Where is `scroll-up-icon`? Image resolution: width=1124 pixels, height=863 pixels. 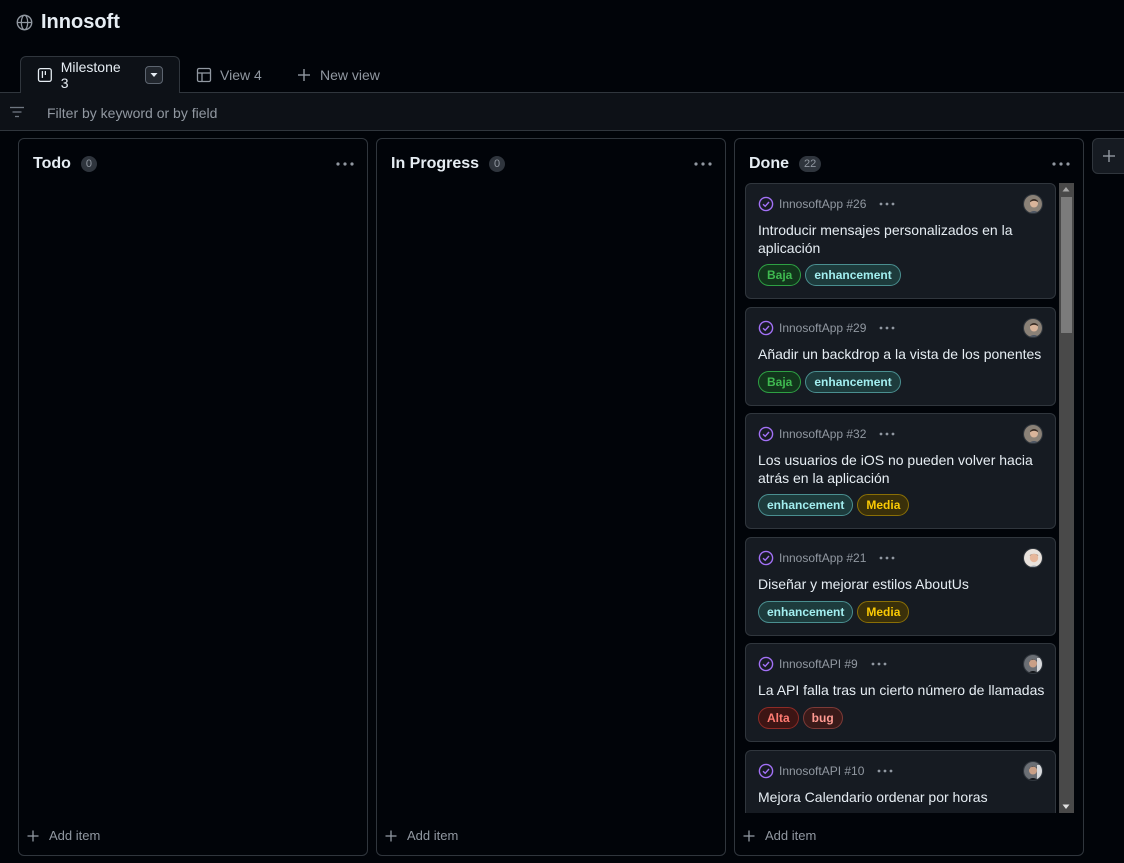 scroll-up-icon is located at coordinates (1066, 189).